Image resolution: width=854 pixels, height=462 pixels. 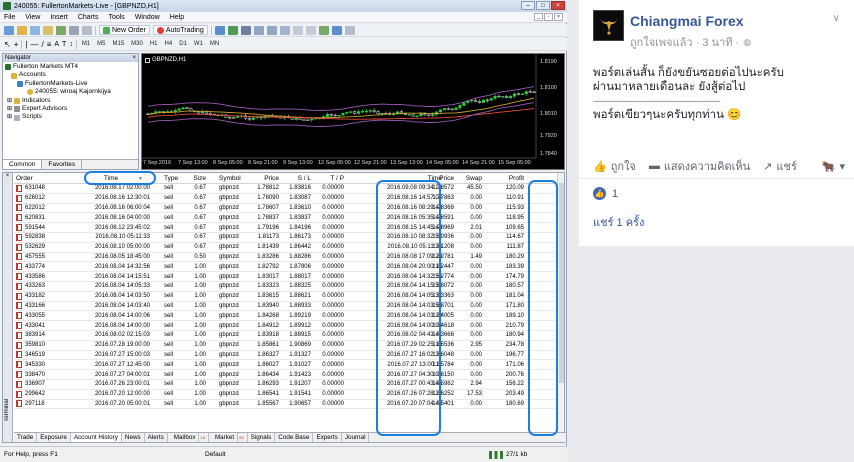 What do you see at coordinates (34, 44) in the screenshot?
I see `horizontal-line-icon: —` at bounding box center [34, 44].